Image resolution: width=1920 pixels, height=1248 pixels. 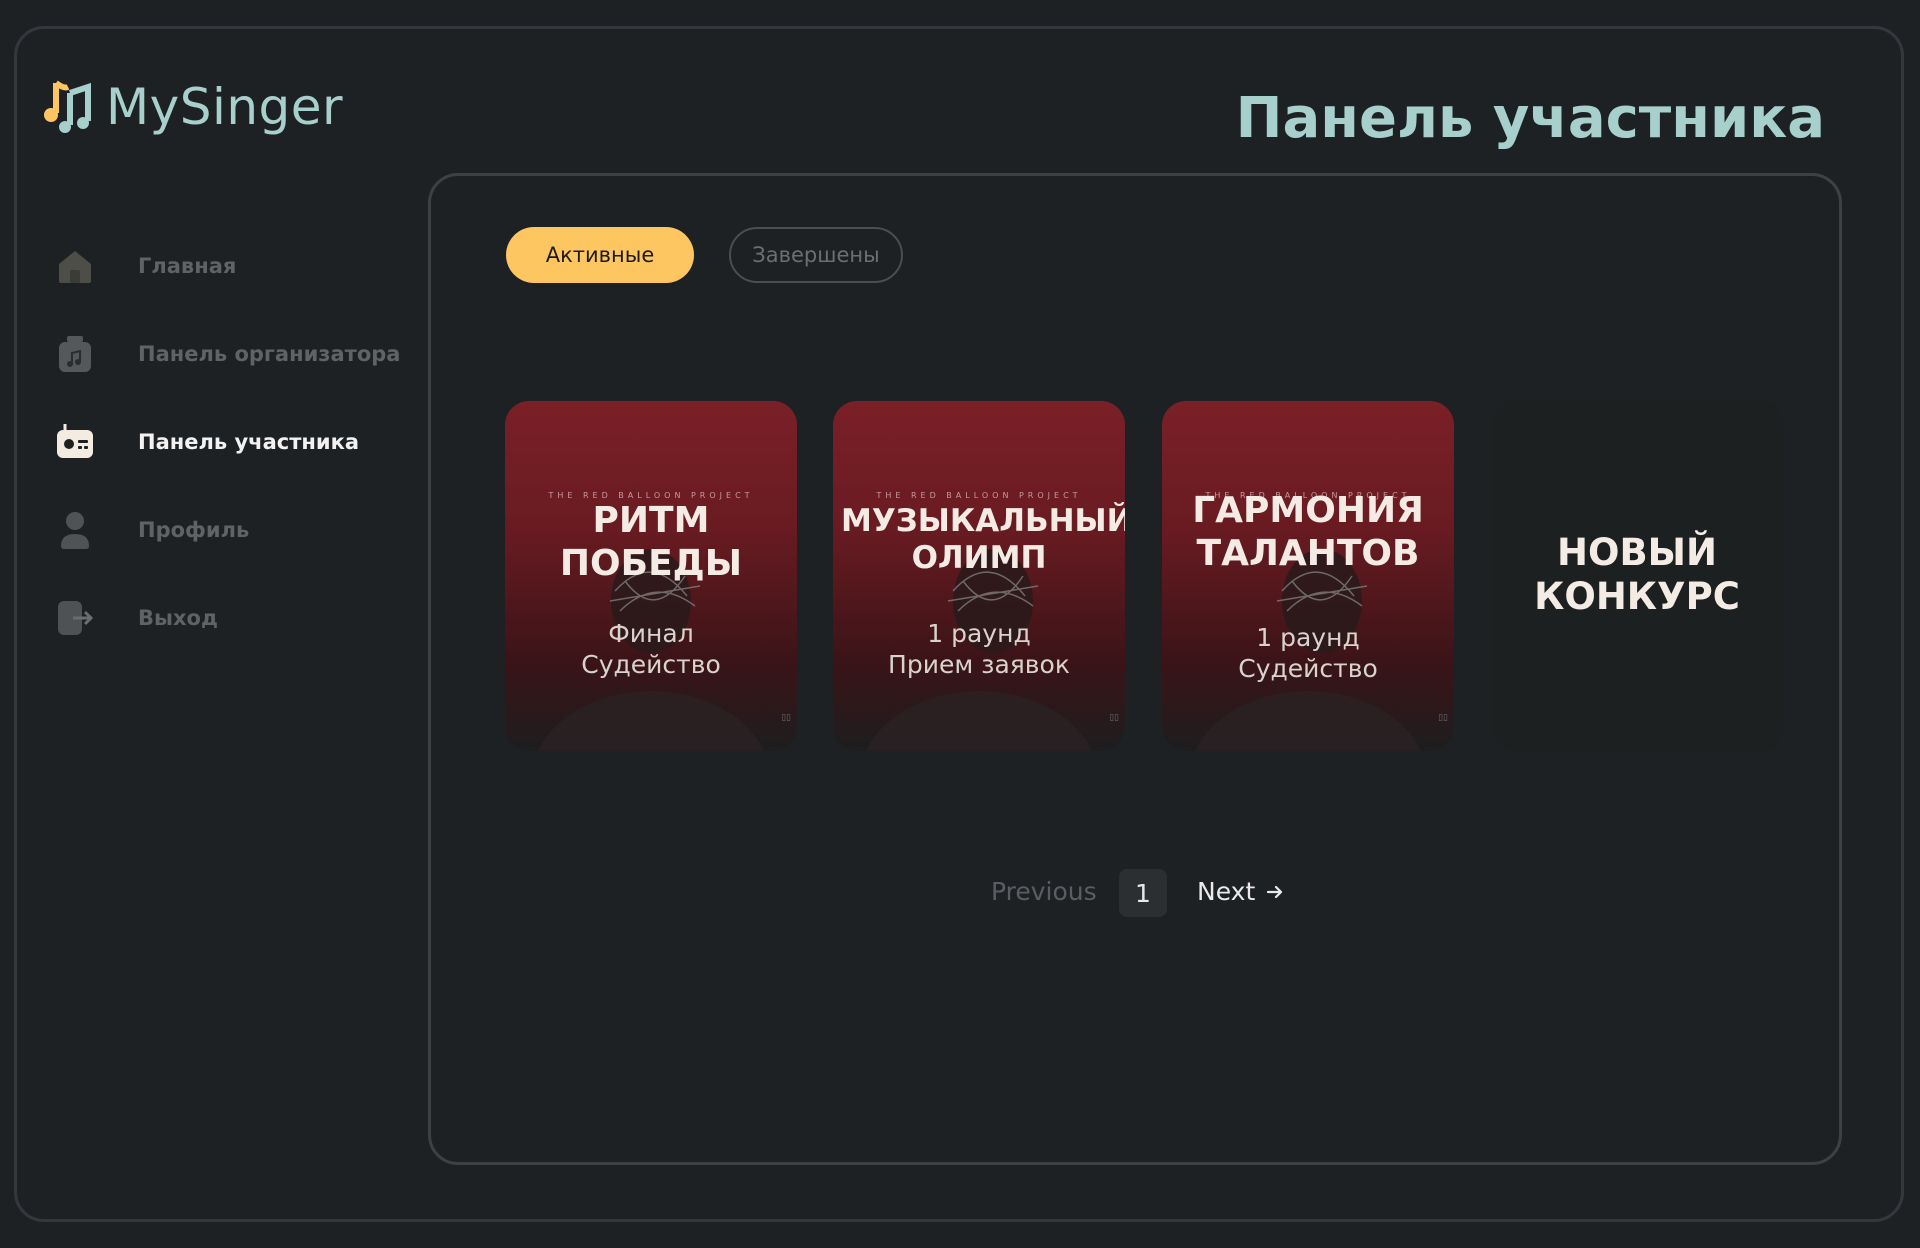 I want to click on pagination: Previous 1 Next, so click(x=1135, y=893).